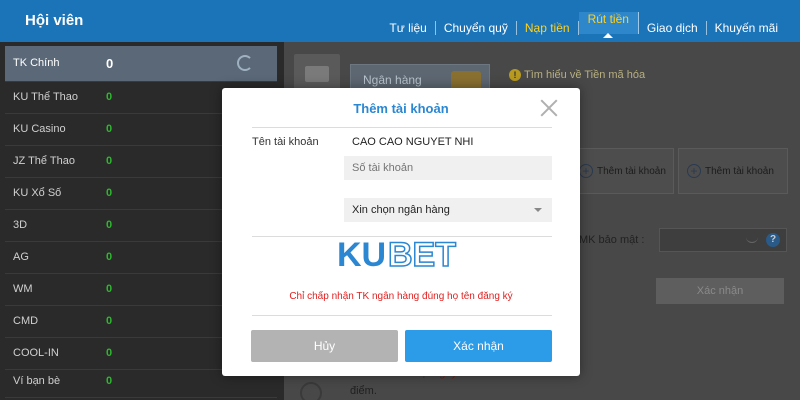 This screenshot has width=800, height=400. I want to click on sidebar-item-label: AG, so click(21, 257).